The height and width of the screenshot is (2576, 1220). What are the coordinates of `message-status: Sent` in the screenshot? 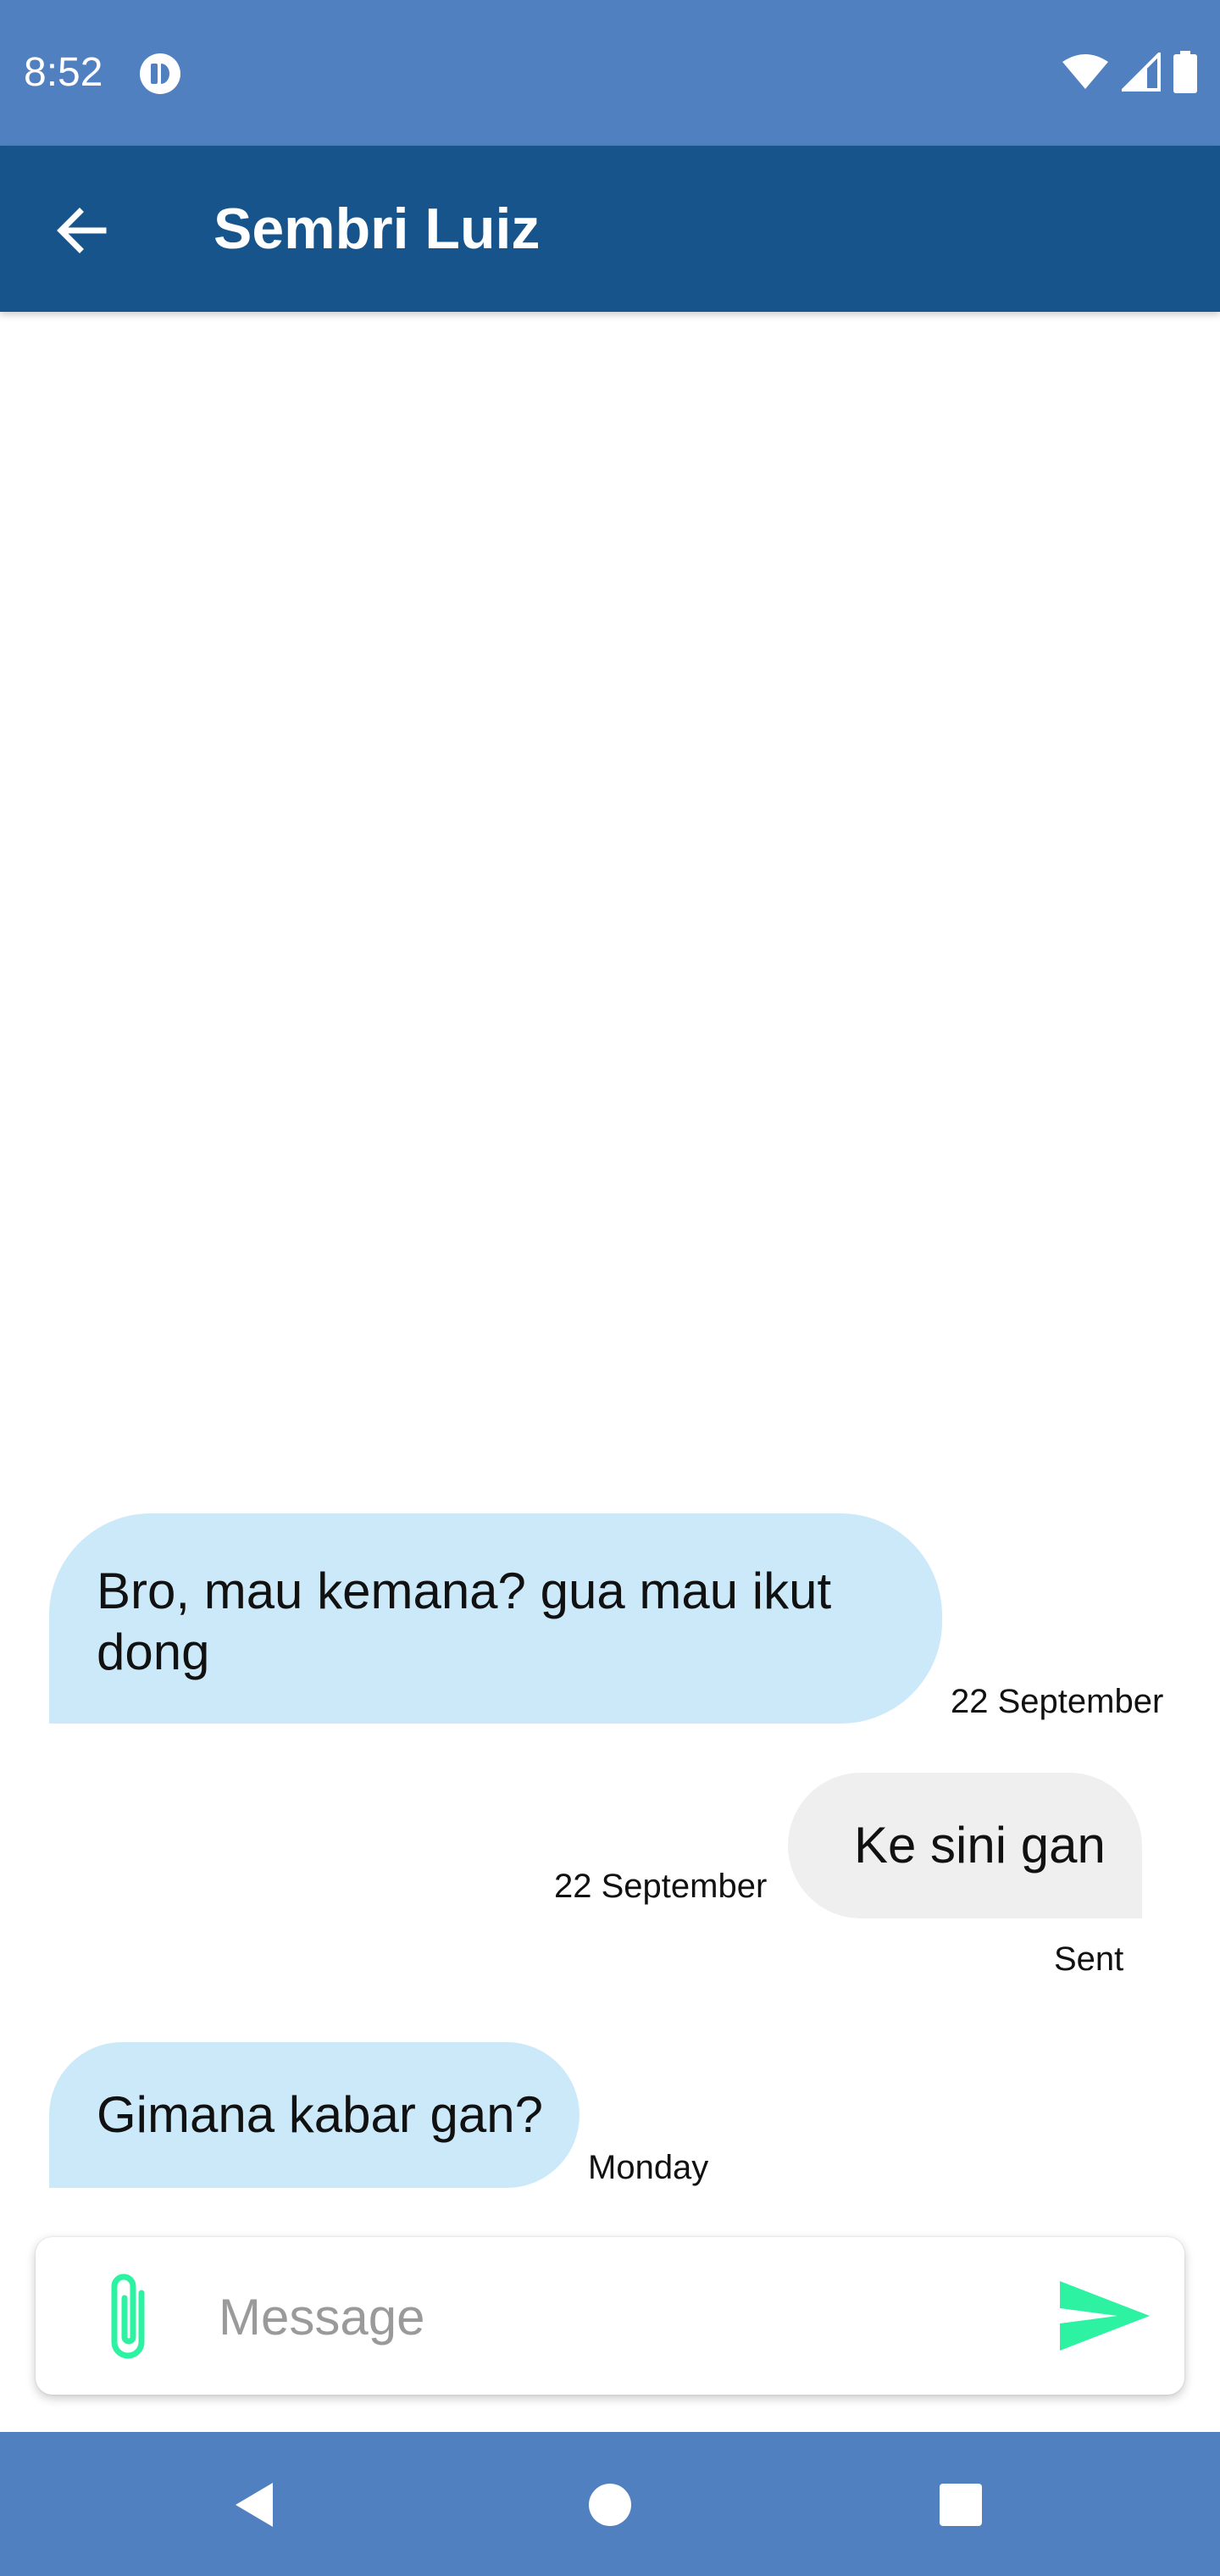 It's located at (1089, 1959).